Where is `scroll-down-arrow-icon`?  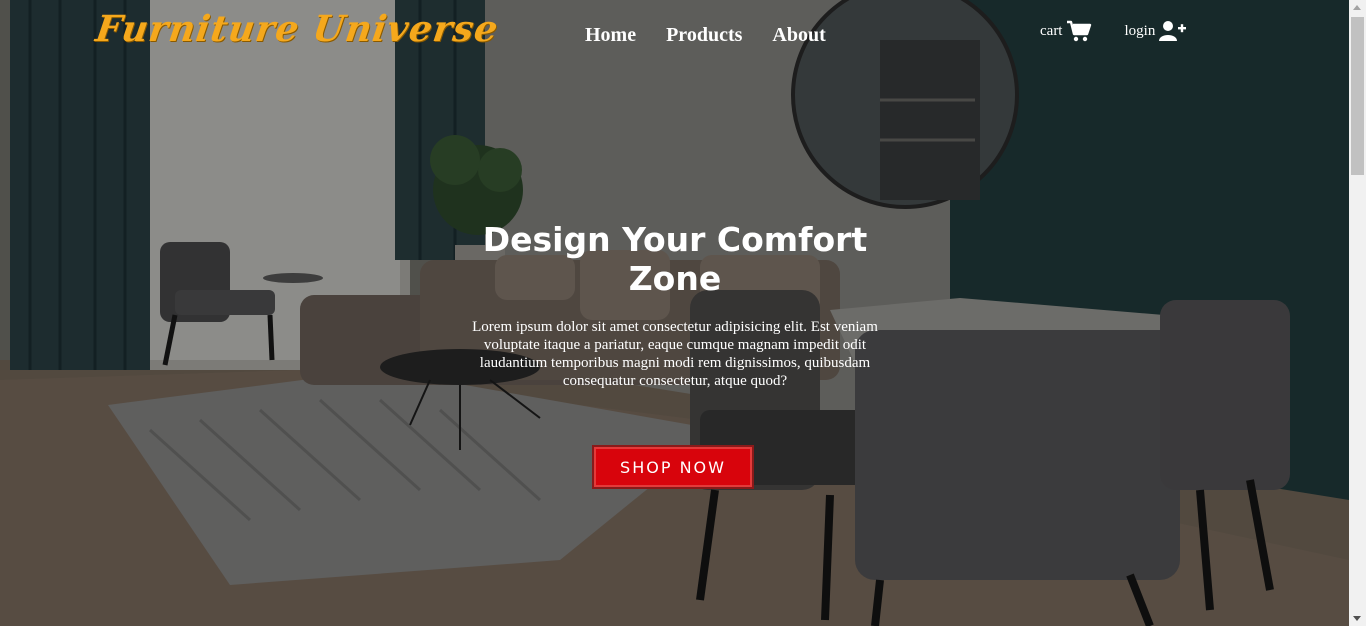
scroll-down-arrow-icon is located at coordinates (1357, 618).